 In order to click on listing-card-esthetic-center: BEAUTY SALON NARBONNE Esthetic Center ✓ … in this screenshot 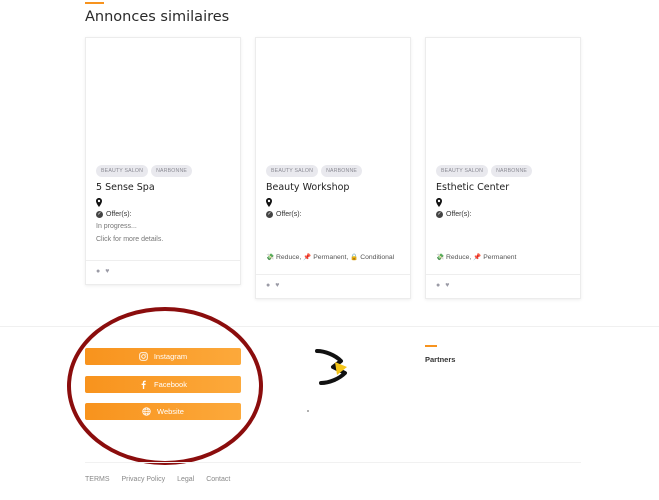, I will do `click(503, 168)`.